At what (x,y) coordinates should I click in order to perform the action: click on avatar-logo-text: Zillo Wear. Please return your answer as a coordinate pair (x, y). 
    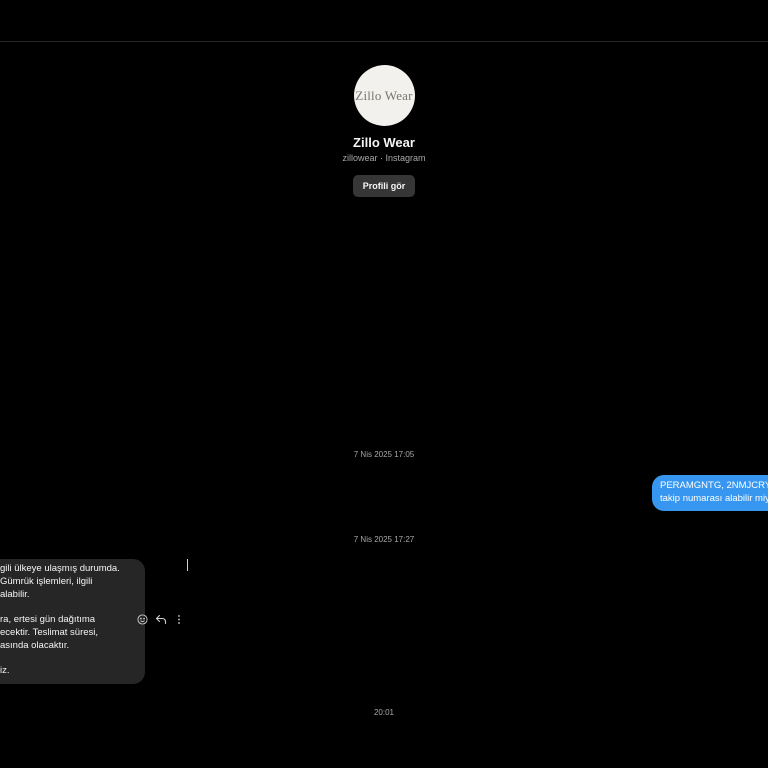
    Looking at the image, I should click on (384, 95).